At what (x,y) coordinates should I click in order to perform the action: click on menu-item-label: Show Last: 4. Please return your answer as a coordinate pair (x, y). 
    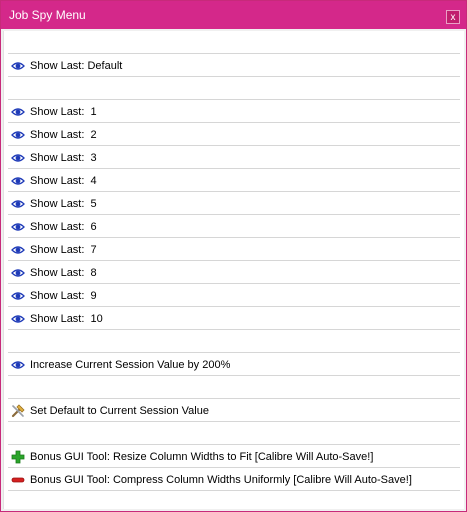
    Looking at the image, I should click on (63, 181).